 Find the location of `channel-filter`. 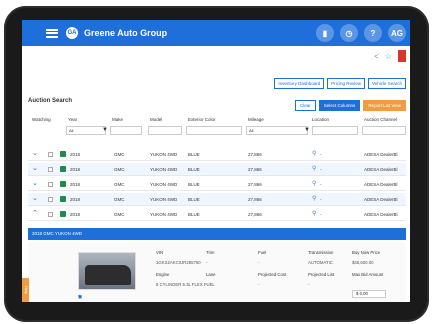

channel-filter is located at coordinates (384, 130).